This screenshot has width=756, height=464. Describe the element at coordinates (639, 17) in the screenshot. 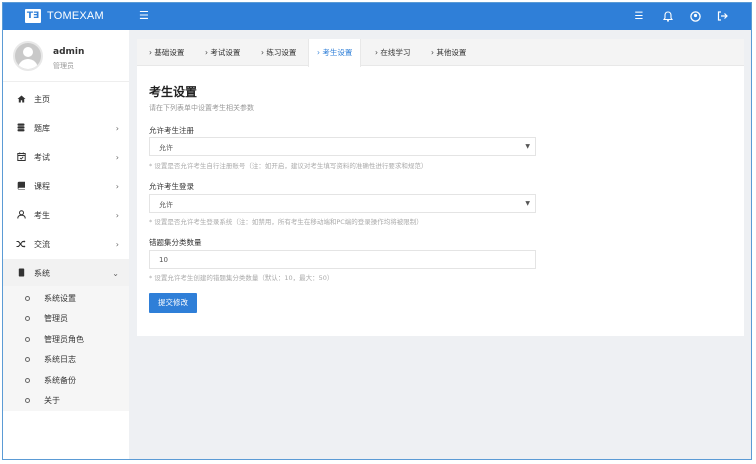

I see `list-icon: ☰` at that location.